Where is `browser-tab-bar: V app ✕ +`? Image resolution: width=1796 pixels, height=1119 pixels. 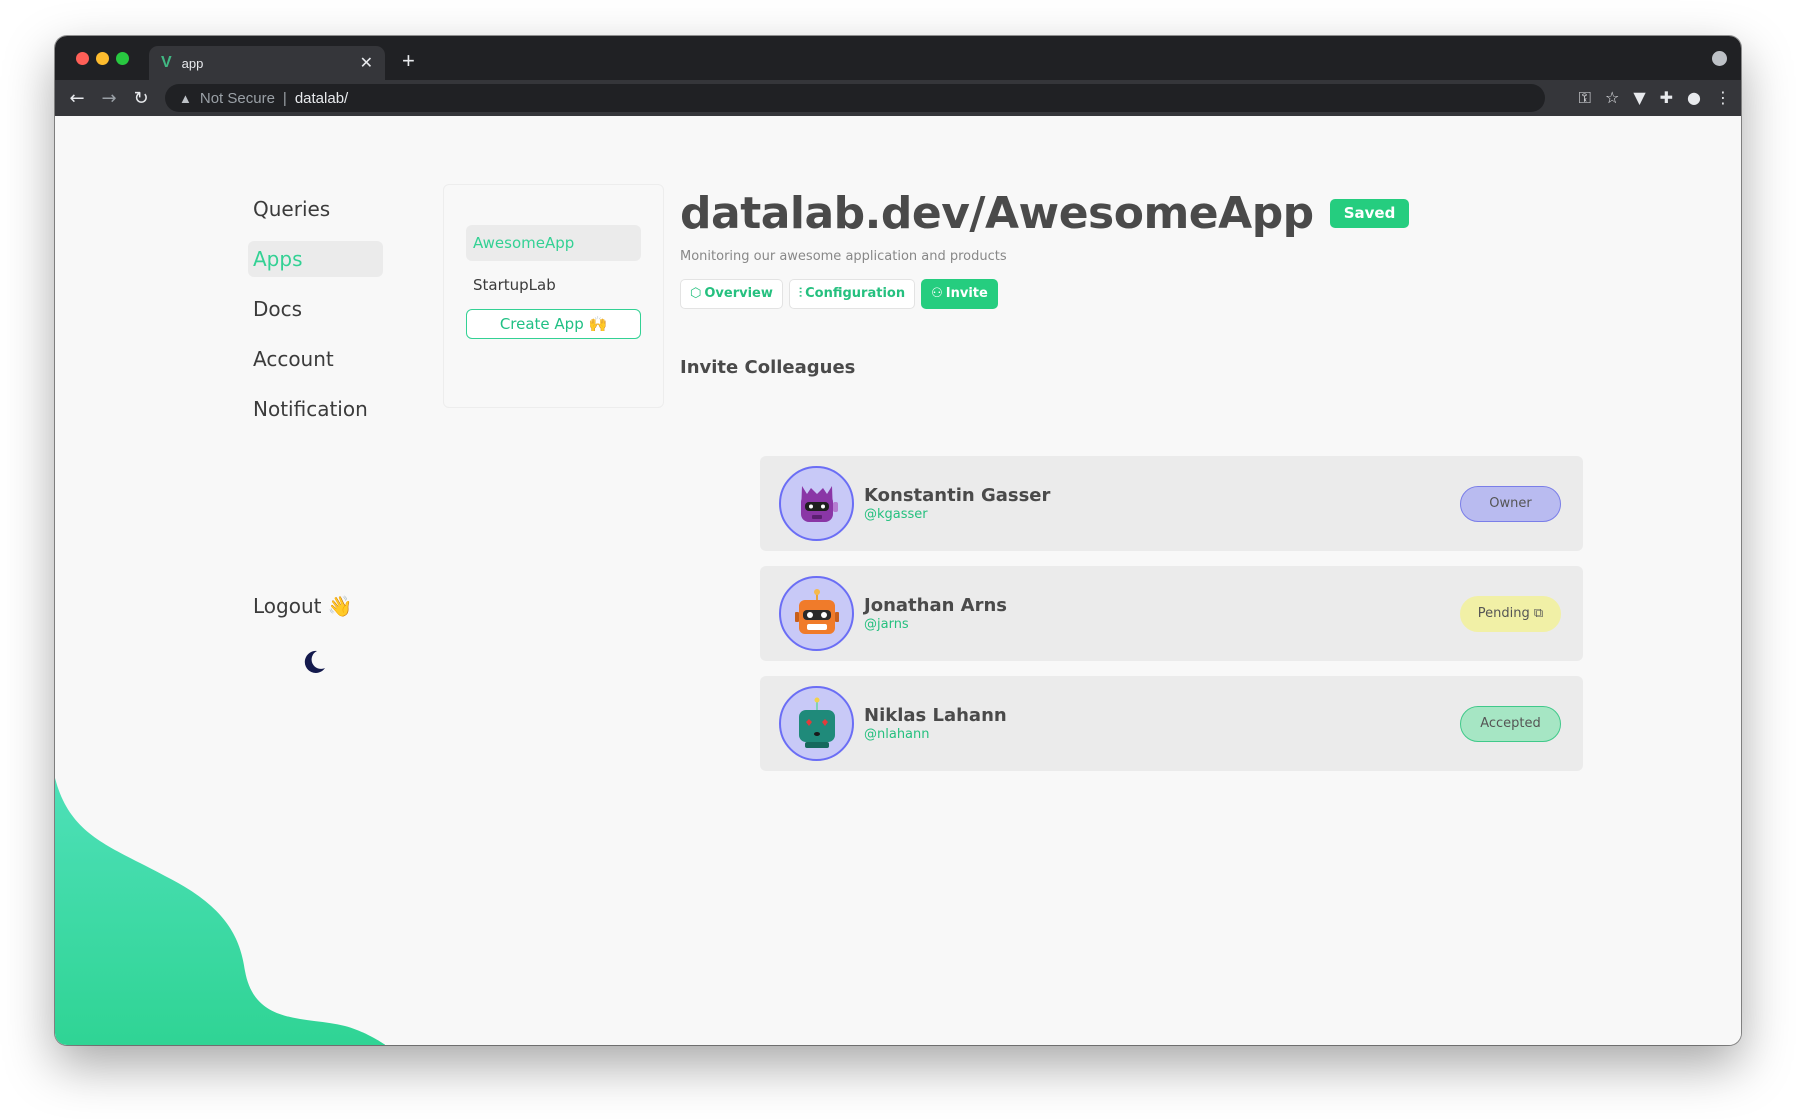
browser-tab-bar: V app ✕ + is located at coordinates (898, 58).